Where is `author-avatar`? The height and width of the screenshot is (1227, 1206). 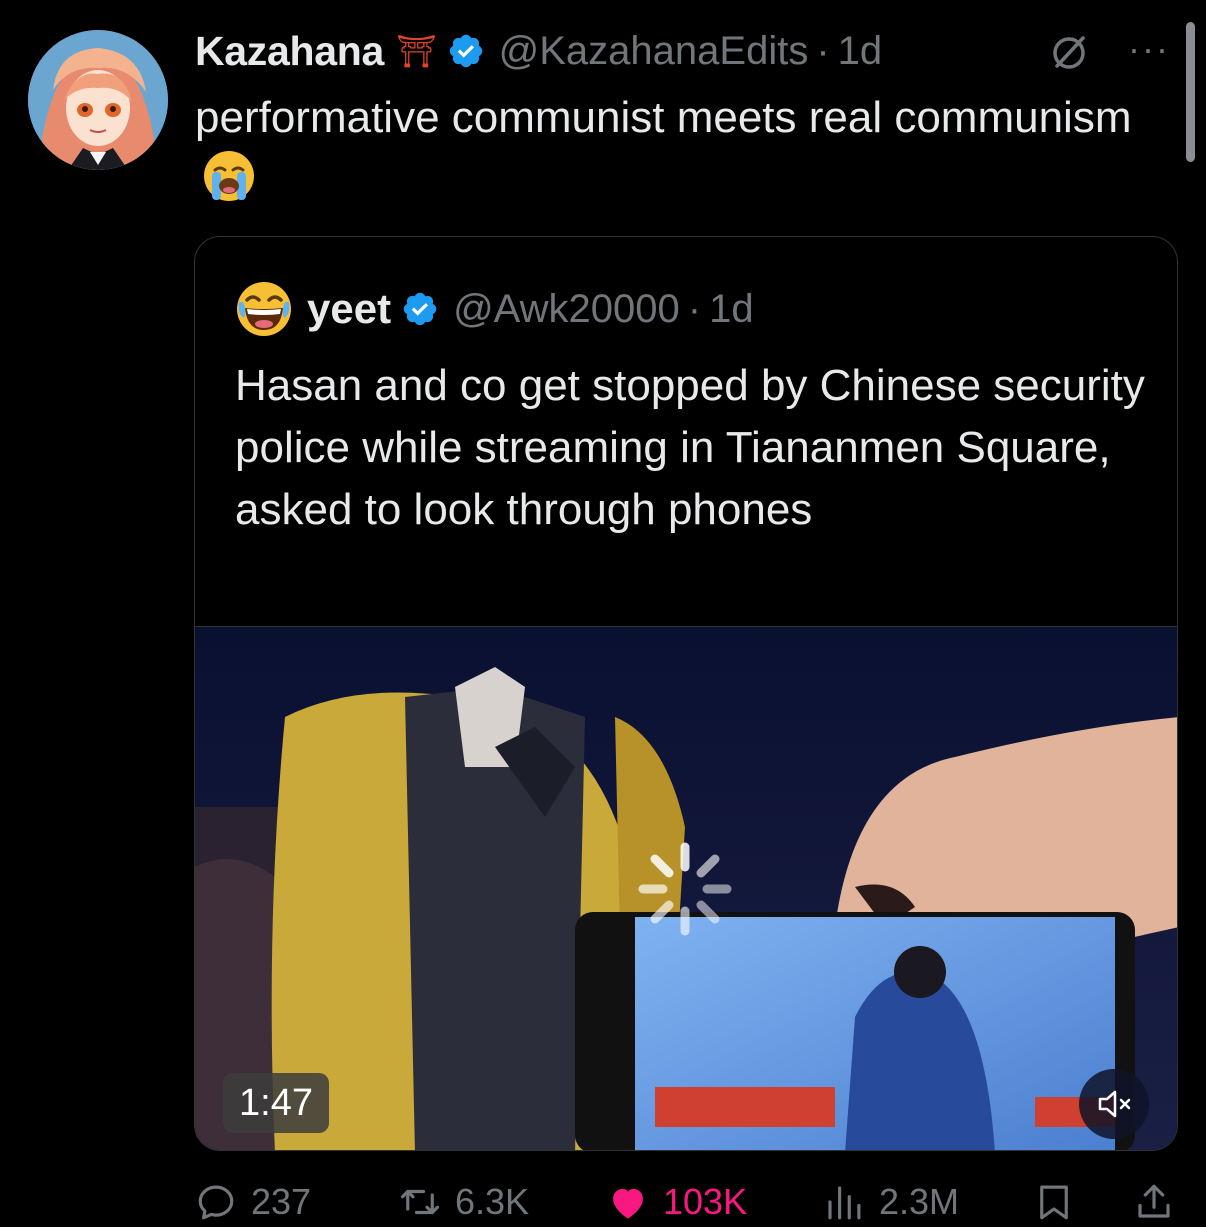
author-avatar is located at coordinates (98, 100).